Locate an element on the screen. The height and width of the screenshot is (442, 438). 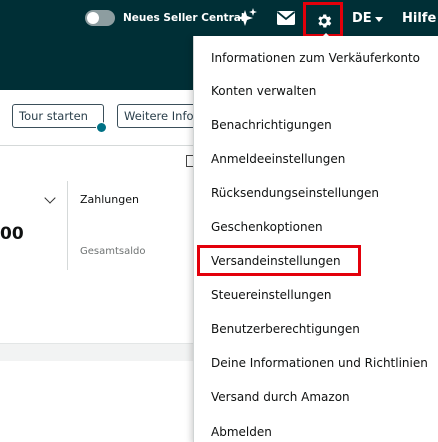
menu-item-notifications: Benachrichtigungen is located at coordinates (271, 125).